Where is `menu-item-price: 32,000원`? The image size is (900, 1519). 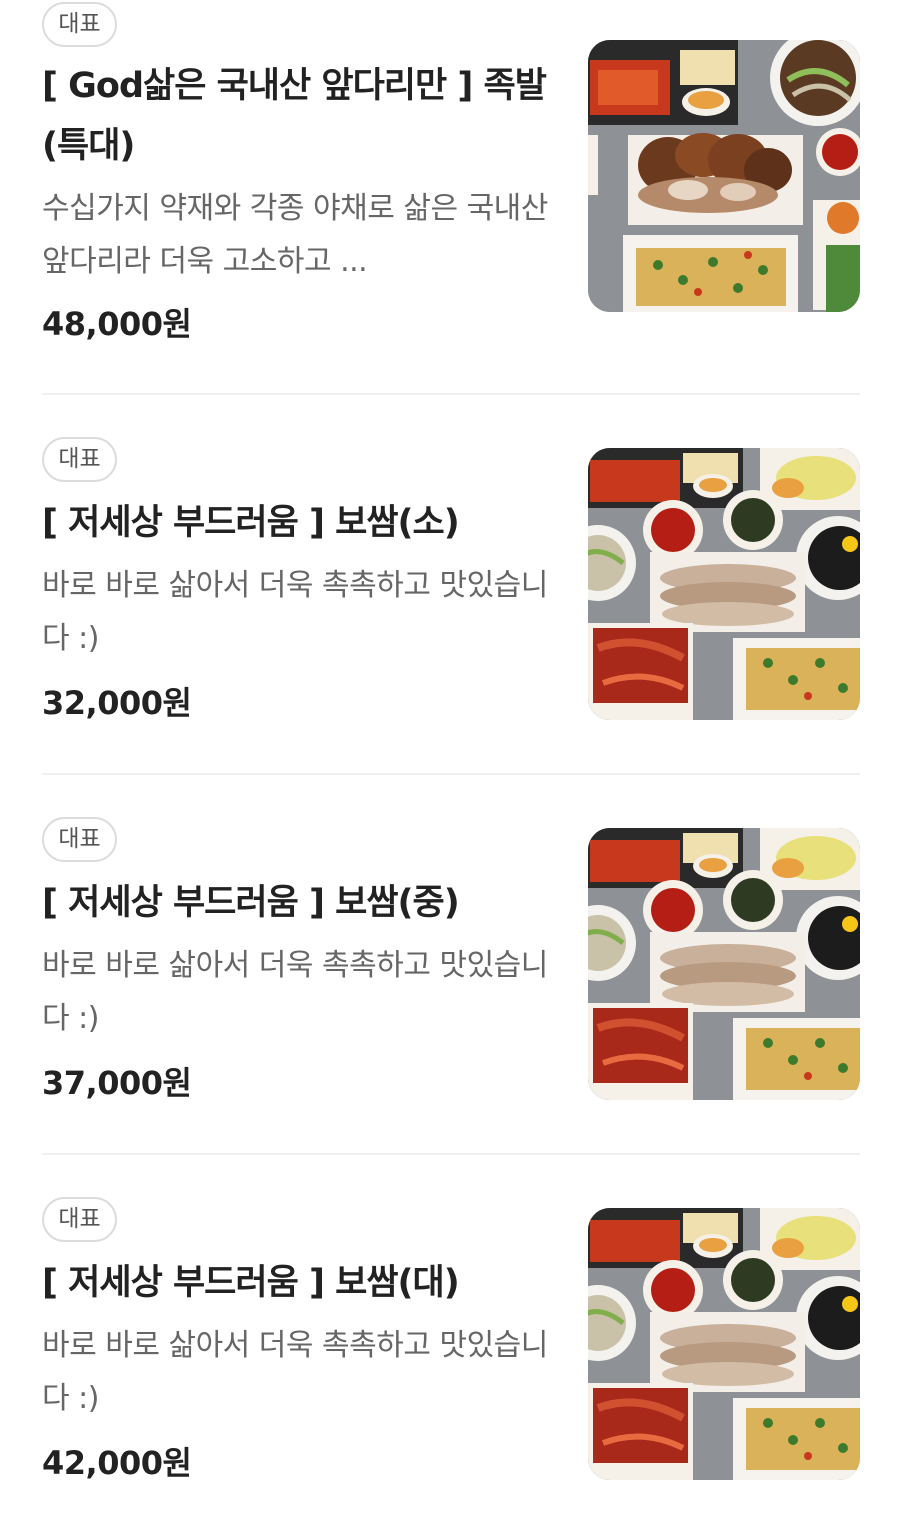
menu-item-price: 32,000원 is located at coordinates (117, 703).